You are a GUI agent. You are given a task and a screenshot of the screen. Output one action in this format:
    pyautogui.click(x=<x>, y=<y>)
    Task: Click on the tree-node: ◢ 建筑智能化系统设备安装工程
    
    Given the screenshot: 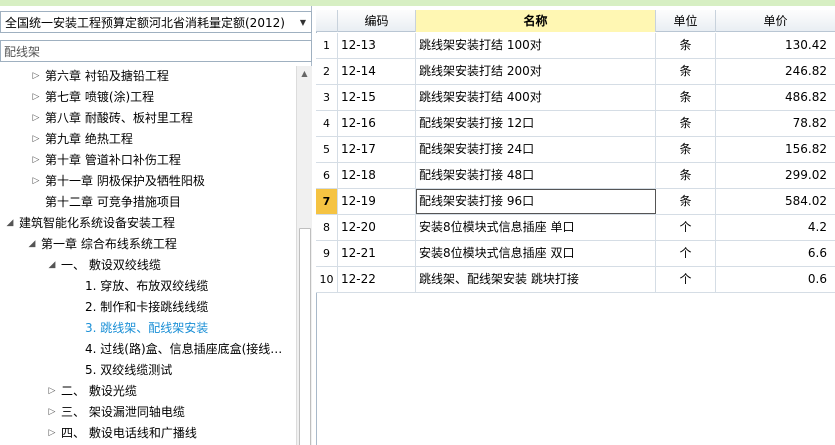 What is the action you would take?
    pyautogui.click(x=148, y=223)
    